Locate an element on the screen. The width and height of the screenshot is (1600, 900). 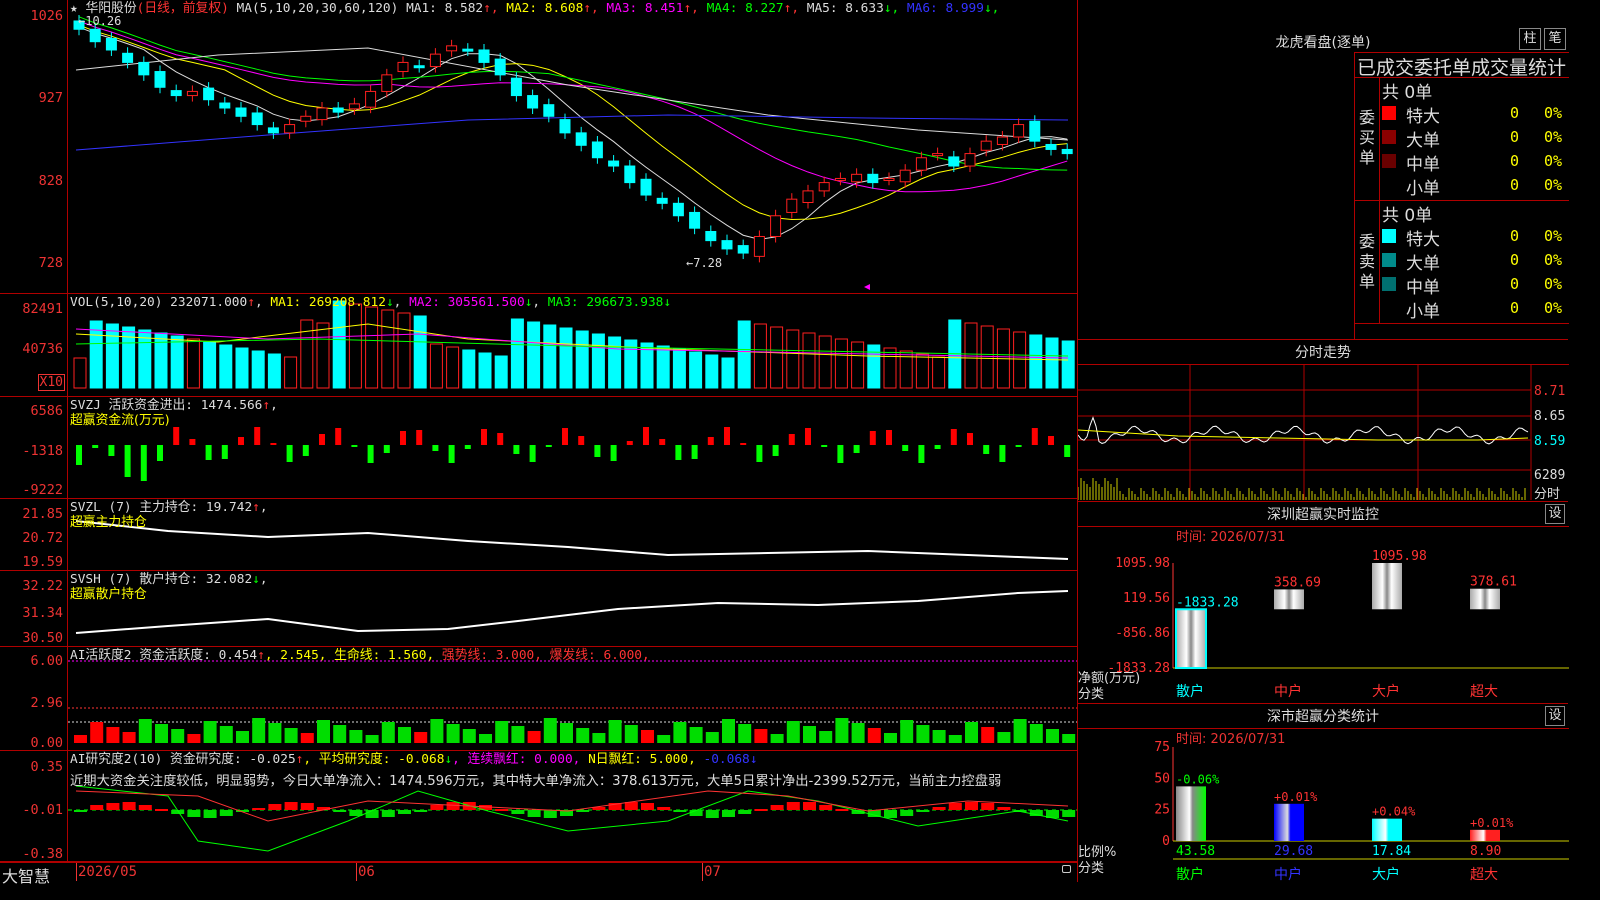
classify-value-label: 17.84 is located at coordinates (1391, 851).